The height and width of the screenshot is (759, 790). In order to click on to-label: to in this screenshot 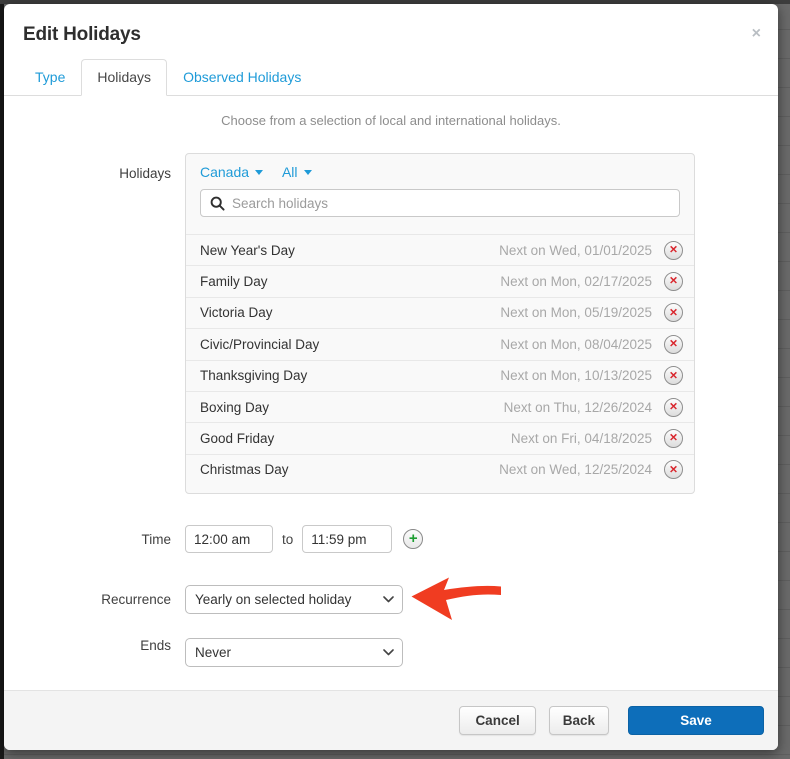, I will do `click(288, 539)`.